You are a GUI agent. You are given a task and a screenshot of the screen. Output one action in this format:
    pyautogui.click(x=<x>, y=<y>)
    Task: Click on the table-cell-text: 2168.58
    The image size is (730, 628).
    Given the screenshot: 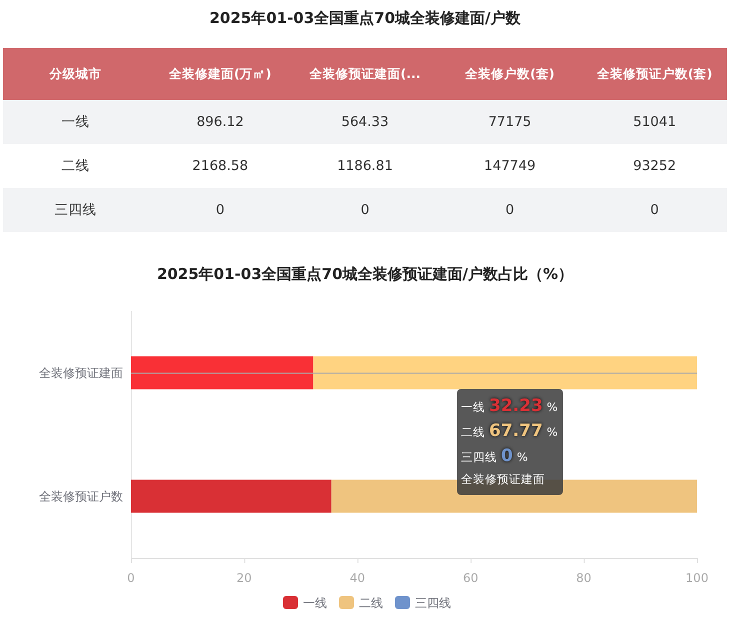 What is the action you would take?
    pyautogui.click(x=220, y=166)
    